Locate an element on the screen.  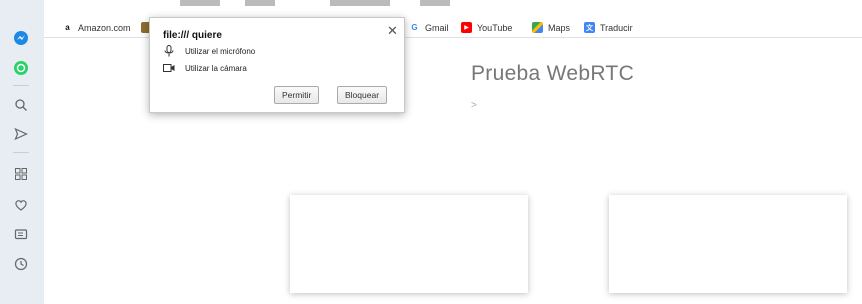
bookmark-gmail: G Gmail is located at coordinates (429, 27).